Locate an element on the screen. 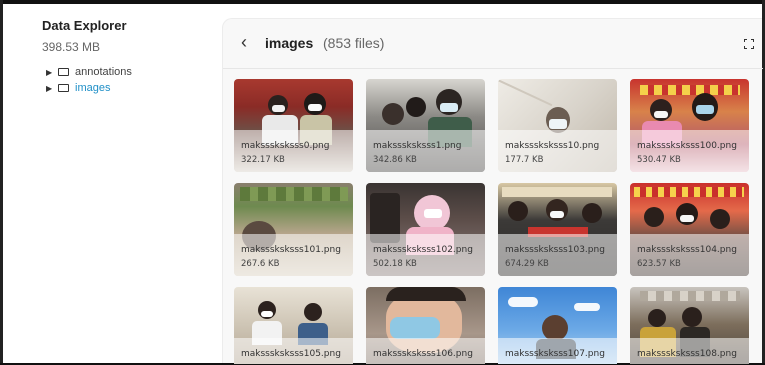 This screenshot has width=765, height=365. file-size: 177.7 KB is located at coordinates (524, 160).